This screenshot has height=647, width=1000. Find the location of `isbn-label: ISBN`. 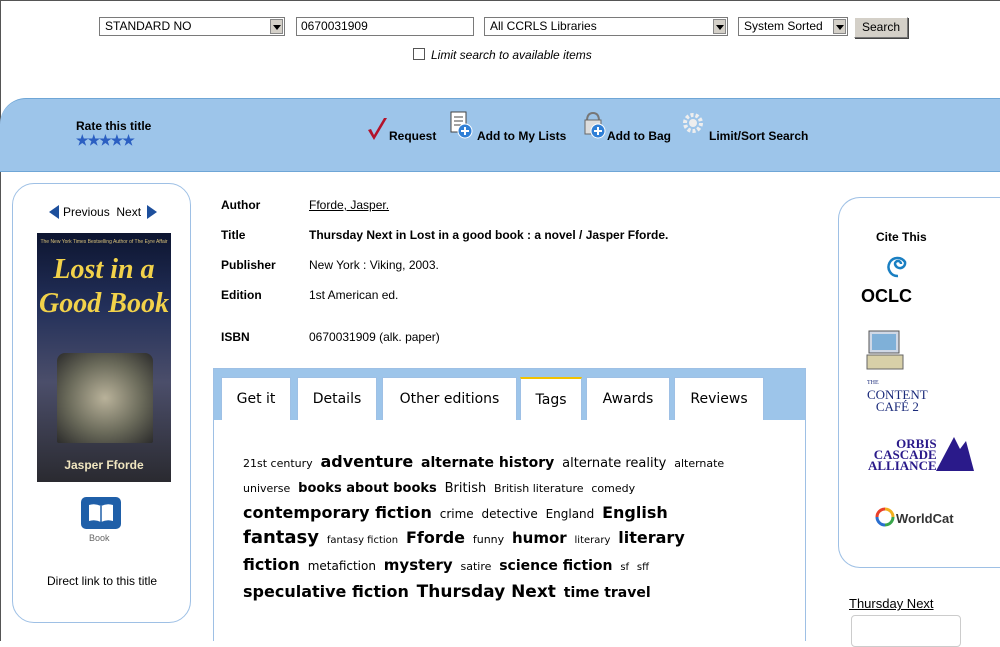

isbn-label: ISBN is located at coordinates (235, 337).